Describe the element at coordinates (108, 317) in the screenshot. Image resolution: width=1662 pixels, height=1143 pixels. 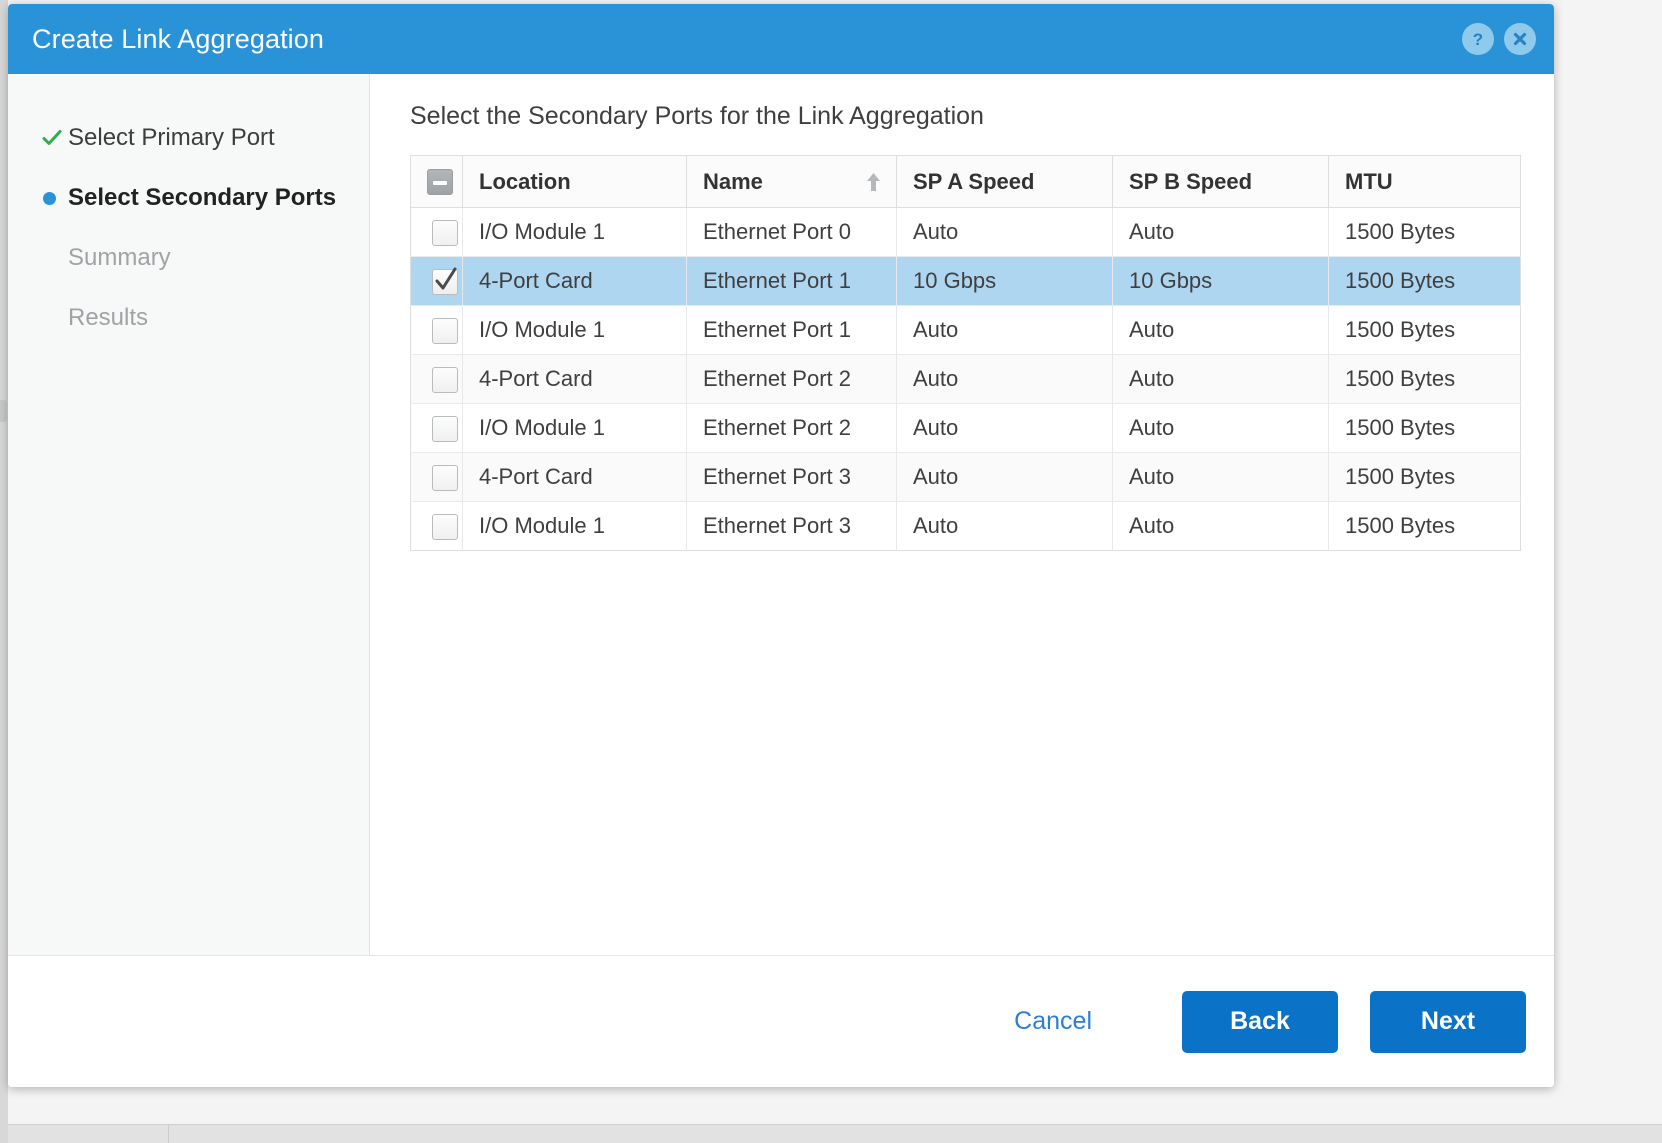
I see `sidebar-step-label: Results` at that location.